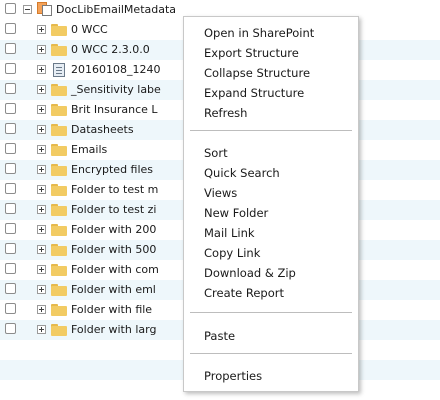 This screenshot has height=400, width=440. I want to click on menu-item-download-zip: Download & Zip, so click(250, 273).